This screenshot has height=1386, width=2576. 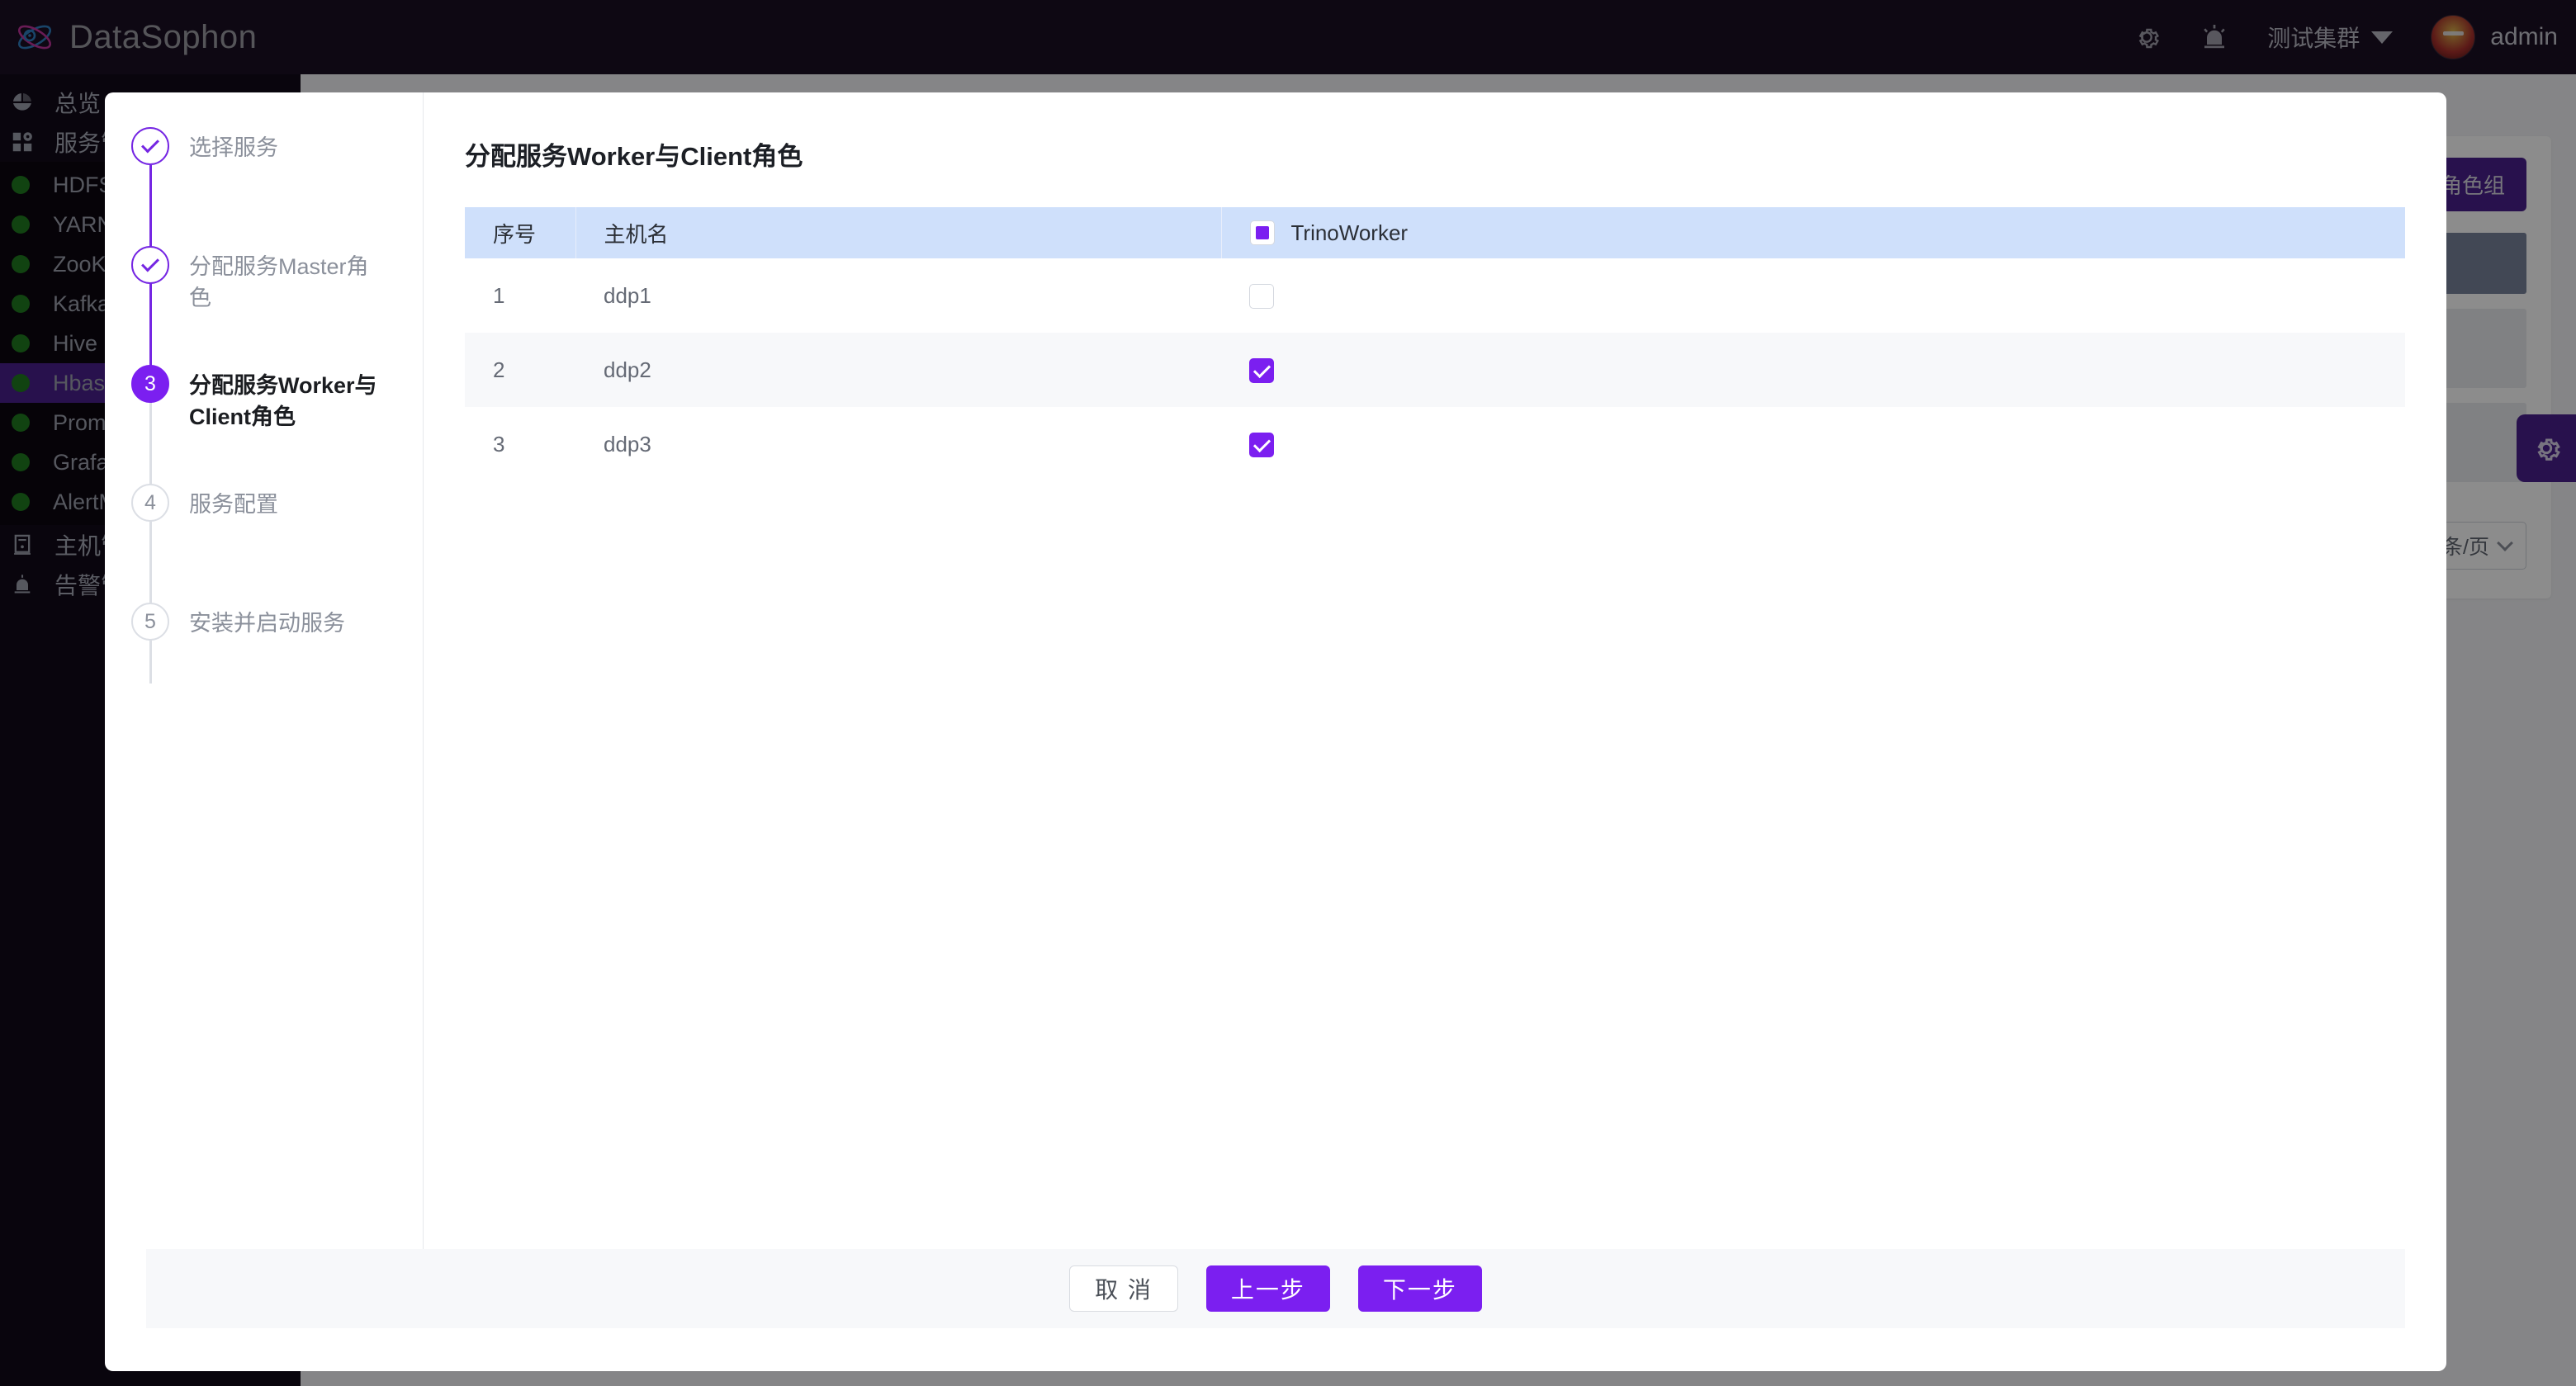 What do you see at coordinates (1123, 1288) in the screenshot?
I see `cancel-button: 取 消` at bounding box center [1123, 1288].